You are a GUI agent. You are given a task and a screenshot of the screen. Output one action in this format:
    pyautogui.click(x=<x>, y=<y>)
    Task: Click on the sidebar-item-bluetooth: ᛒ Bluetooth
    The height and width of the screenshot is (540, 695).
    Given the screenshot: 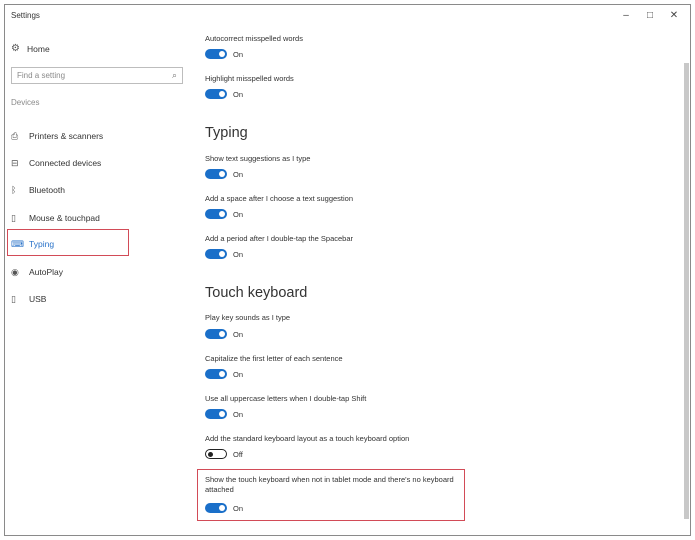 What is the action you would take?
    pyautogui.click(x=38, y=190)
    